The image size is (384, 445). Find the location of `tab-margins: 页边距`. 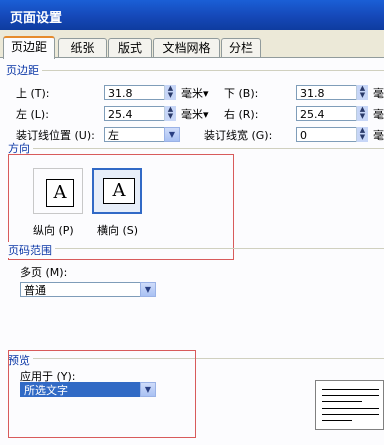

tab-margins: 页边距 is located at coordinates (29, 47).